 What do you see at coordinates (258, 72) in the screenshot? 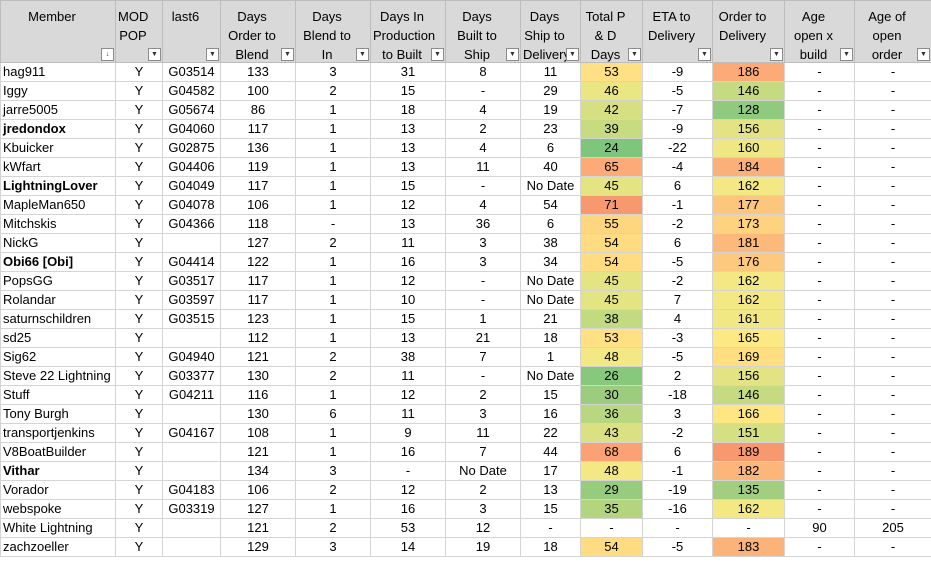
I see `cell-o2b: 133` at bounding box center [258, 72].